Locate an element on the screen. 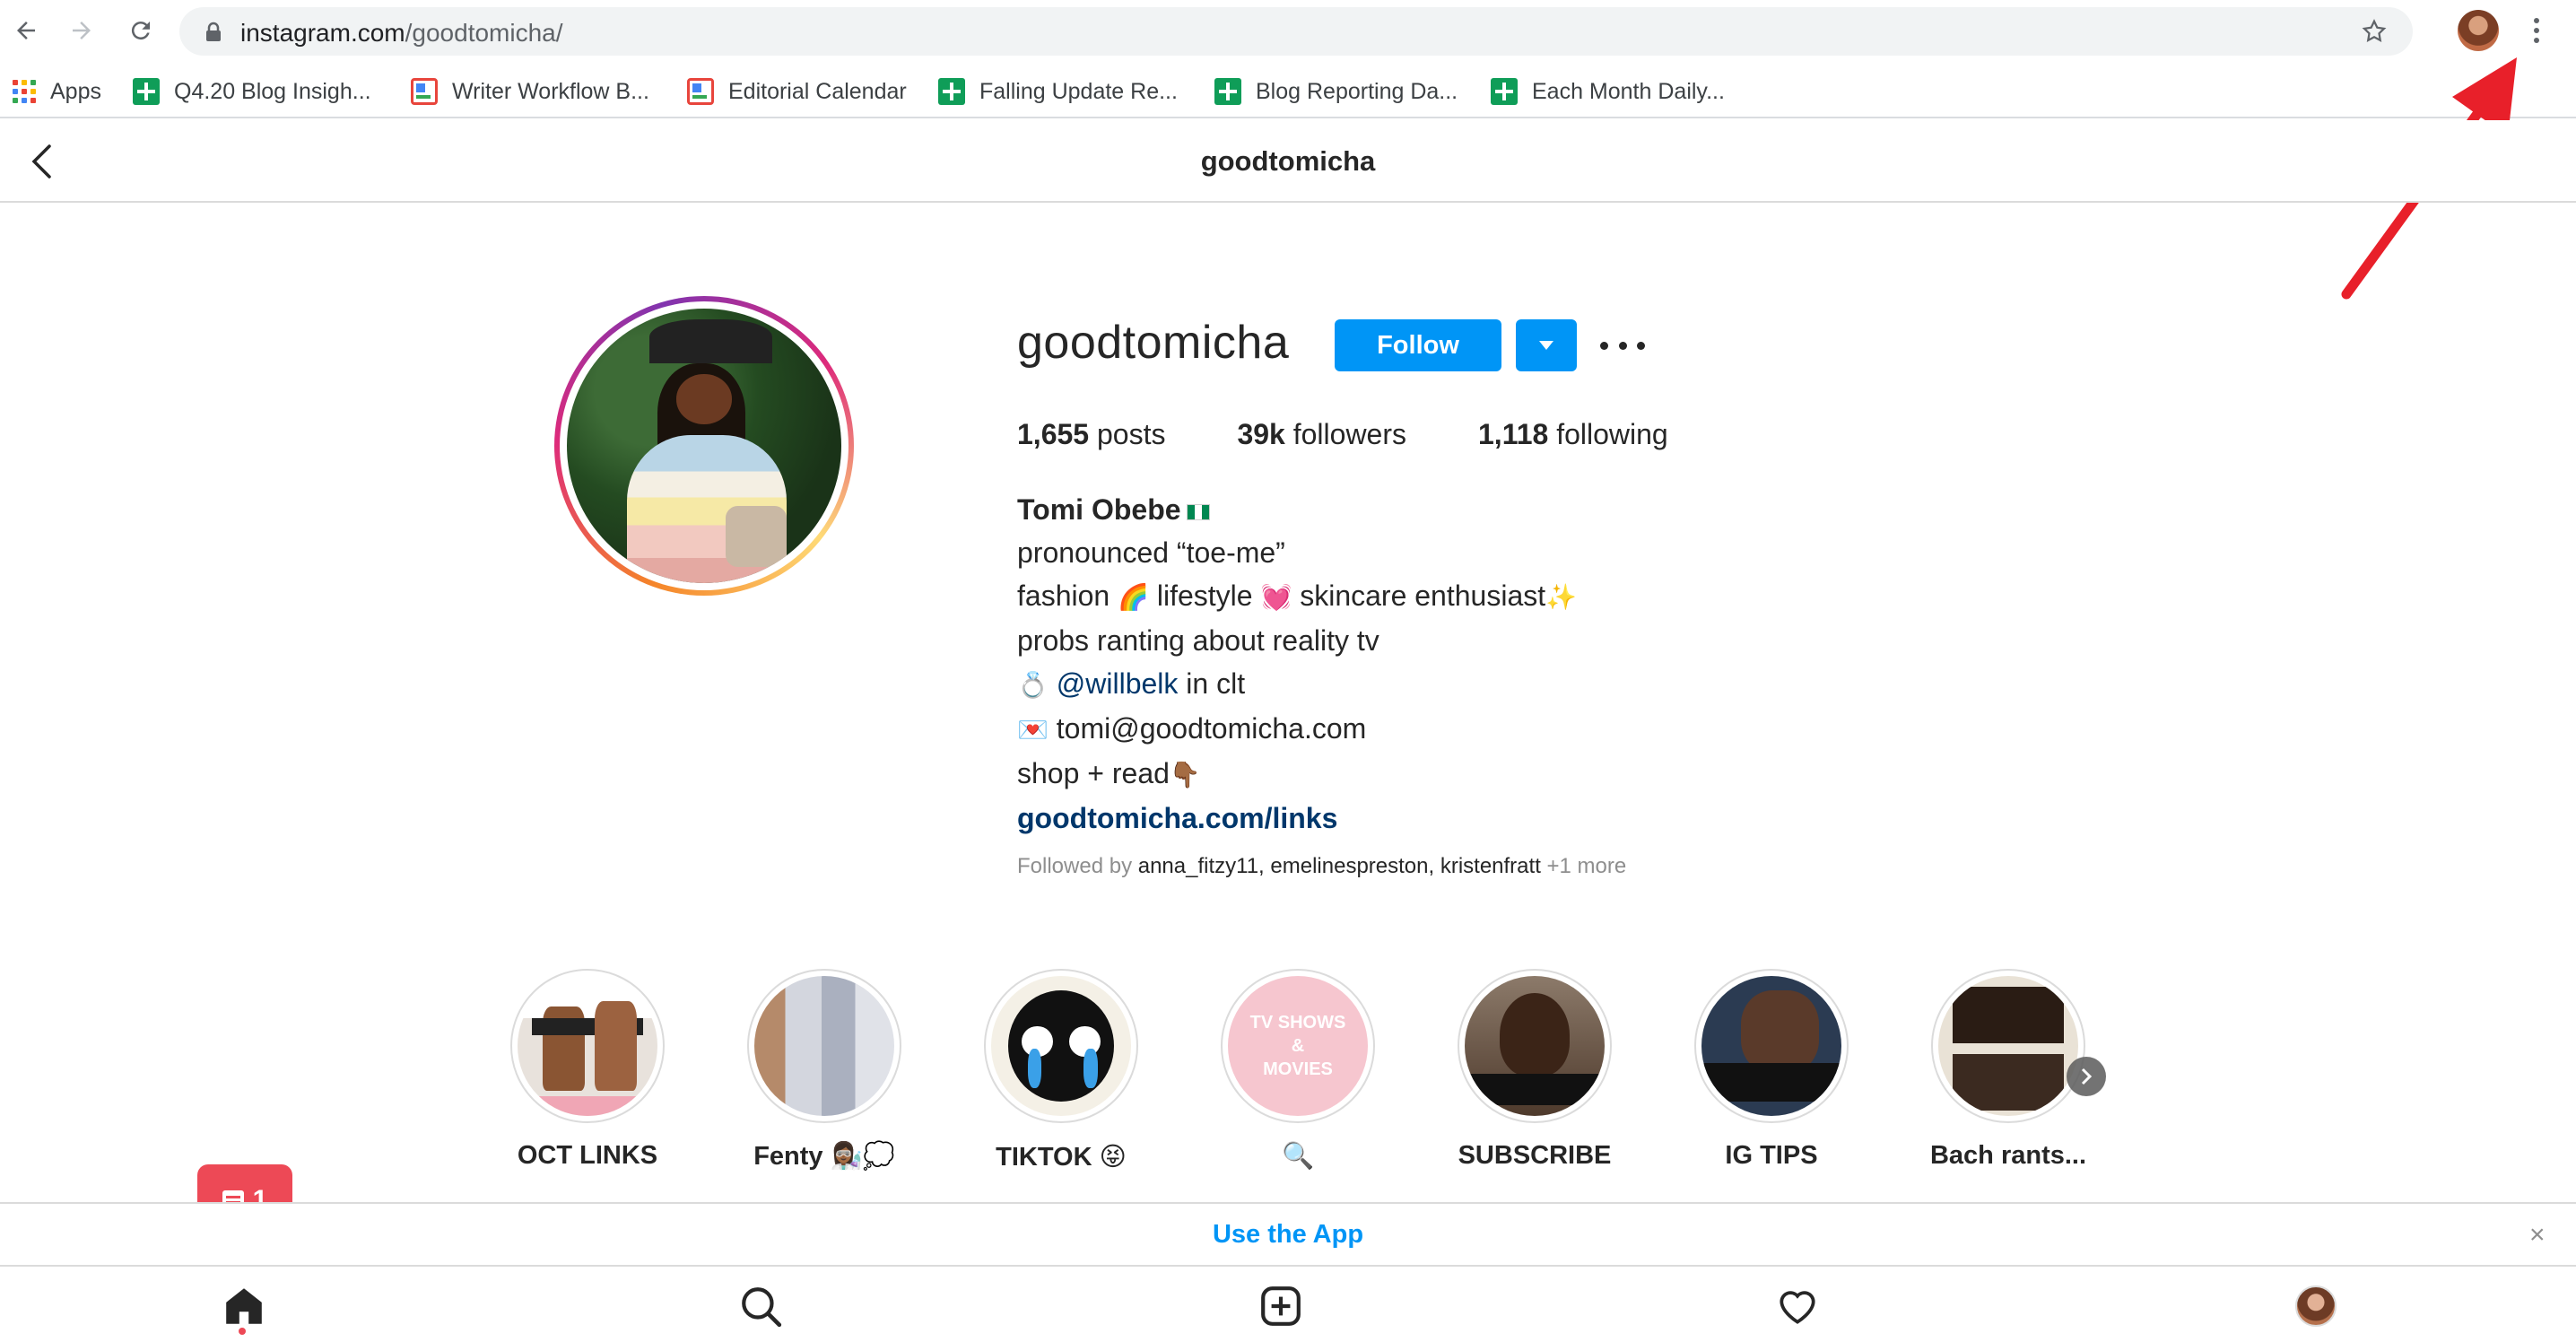 Image resolution: width=2576 pixels, height=1342 pixels. search-icon is located at coordinates (761, 1306).